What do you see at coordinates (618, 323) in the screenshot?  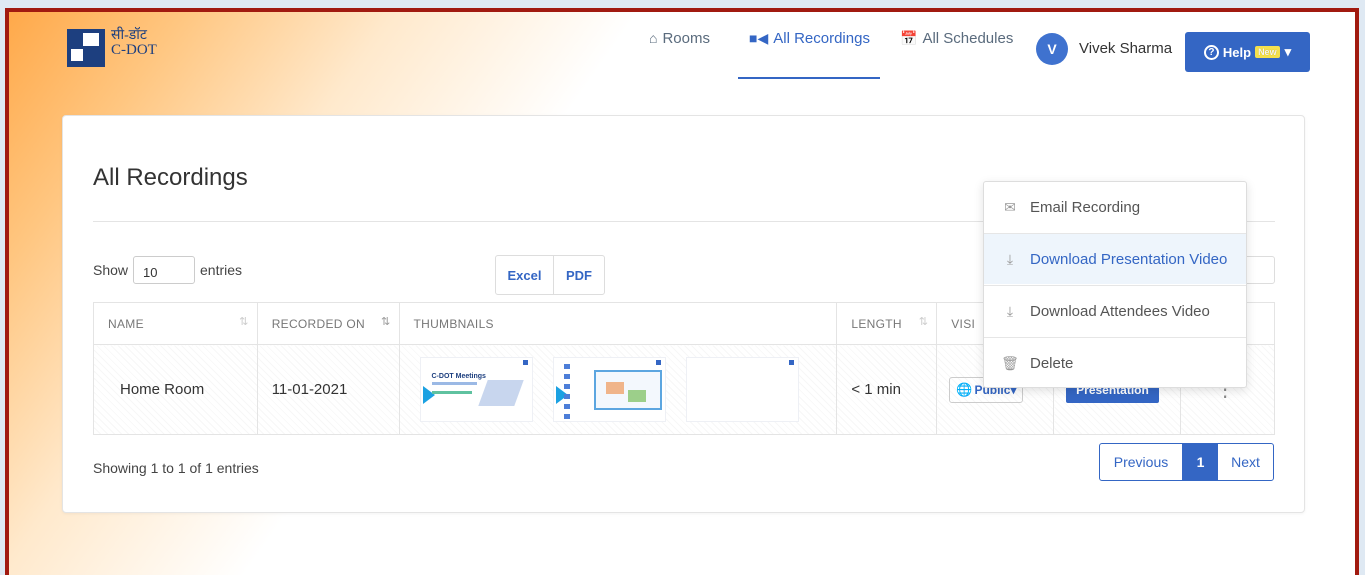 I see `col-thumbnails: THUMBNAILS` at bounding box center [618, 323].